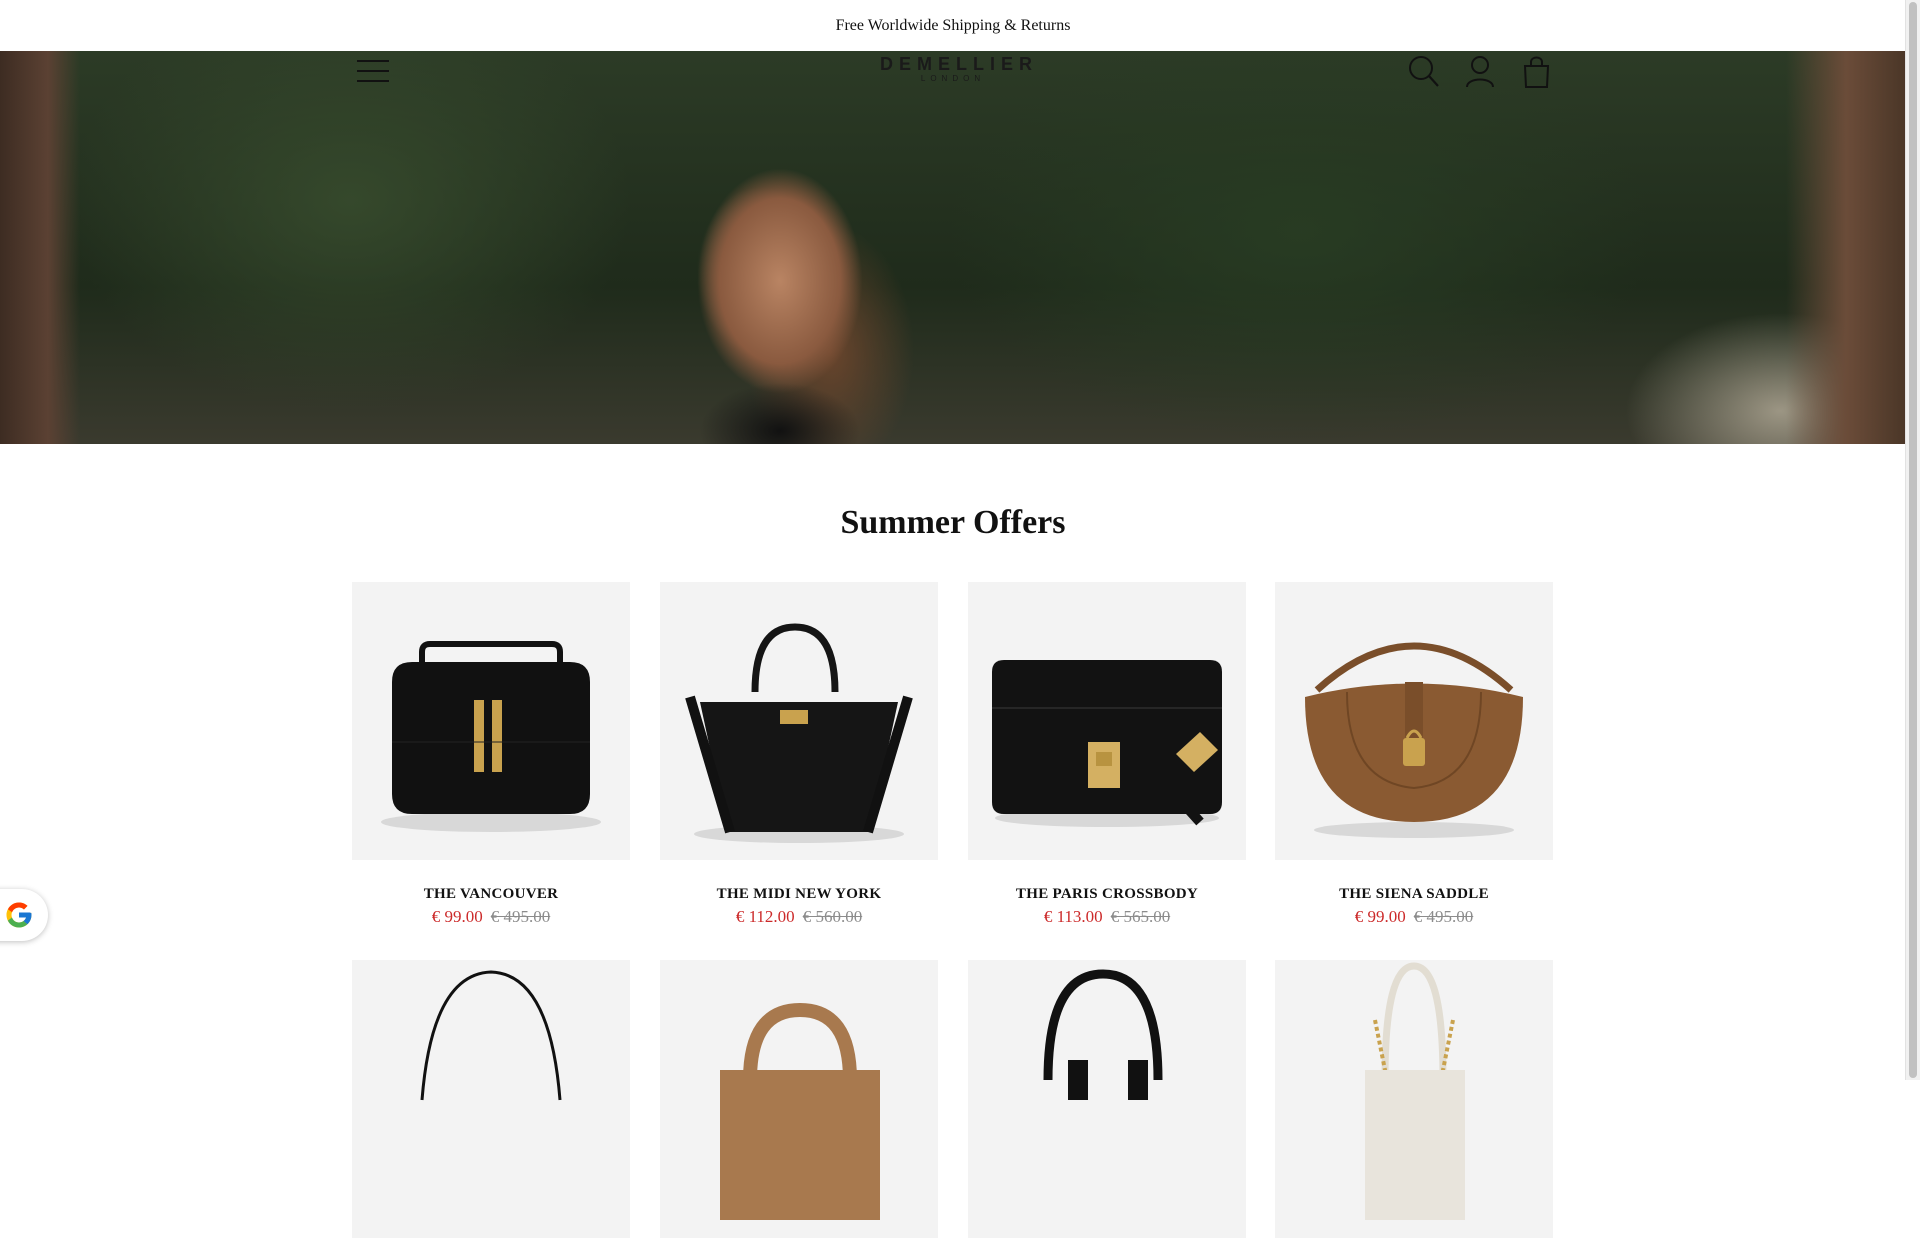  What do you see at coordinates (780, 407) in the screenshot?
I see `hero-model-dress` at bounding box center [780, 407].